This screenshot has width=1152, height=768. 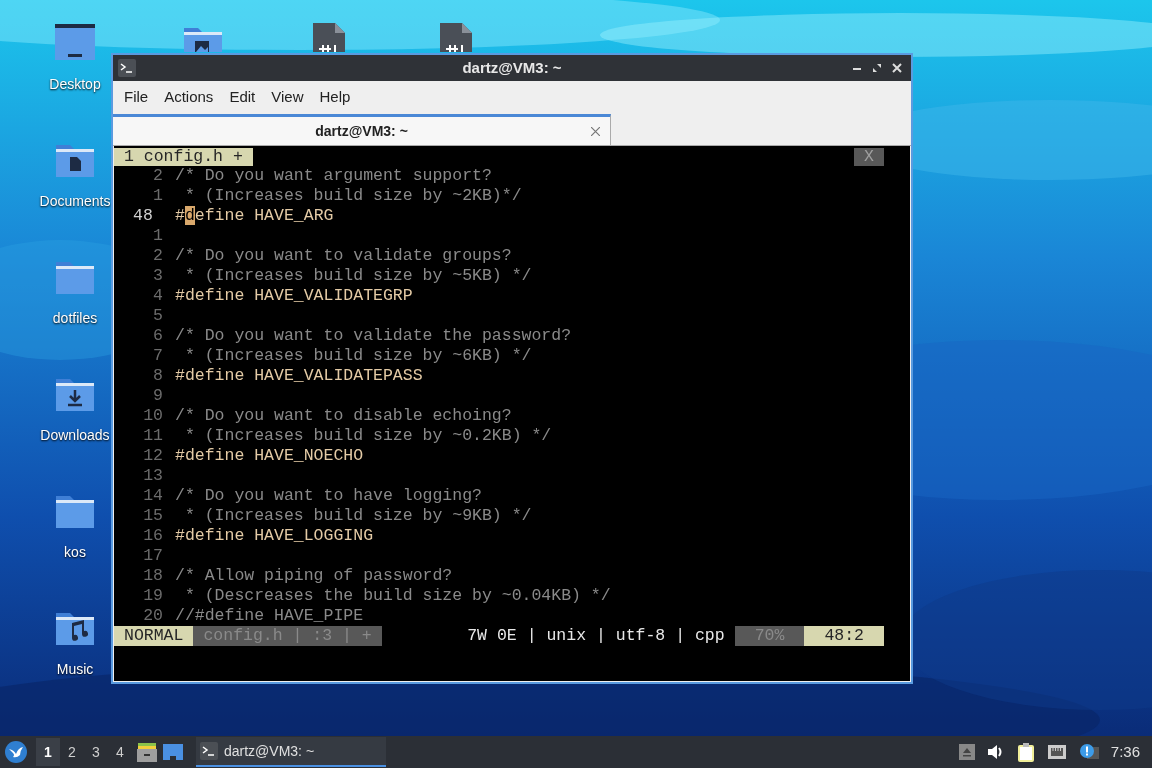 What do you see at coordinates (966, 752) in the screenshot?
I see `eject-icon` at bounding box center [966, 752].